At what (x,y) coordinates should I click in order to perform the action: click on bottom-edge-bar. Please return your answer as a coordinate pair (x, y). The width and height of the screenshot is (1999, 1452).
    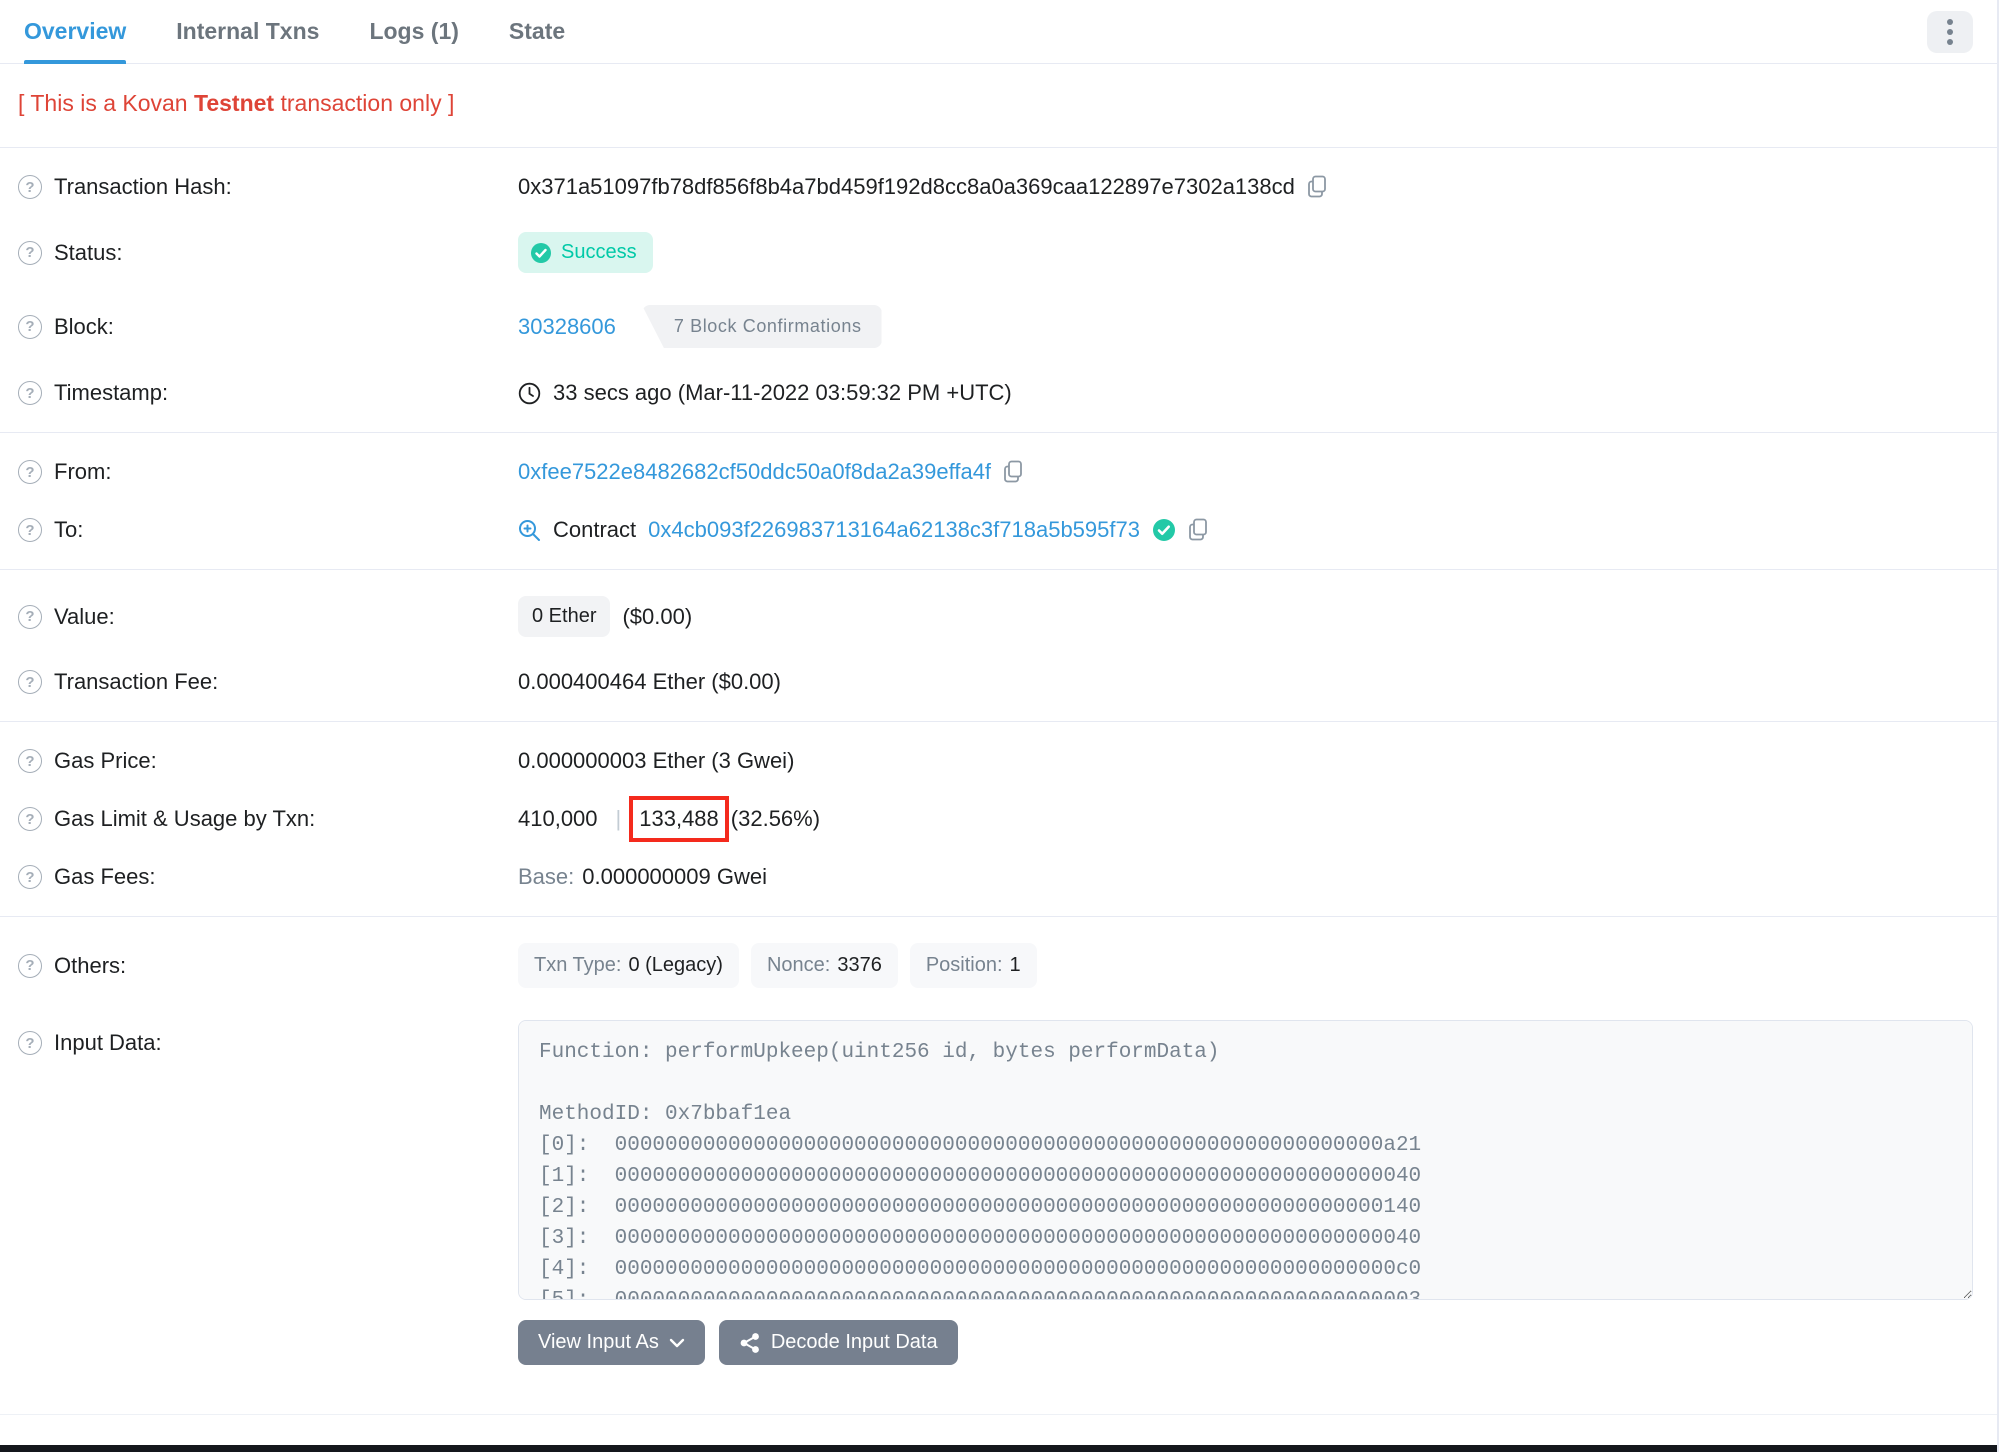
    Looking at the image, I should click on (998, 1448).